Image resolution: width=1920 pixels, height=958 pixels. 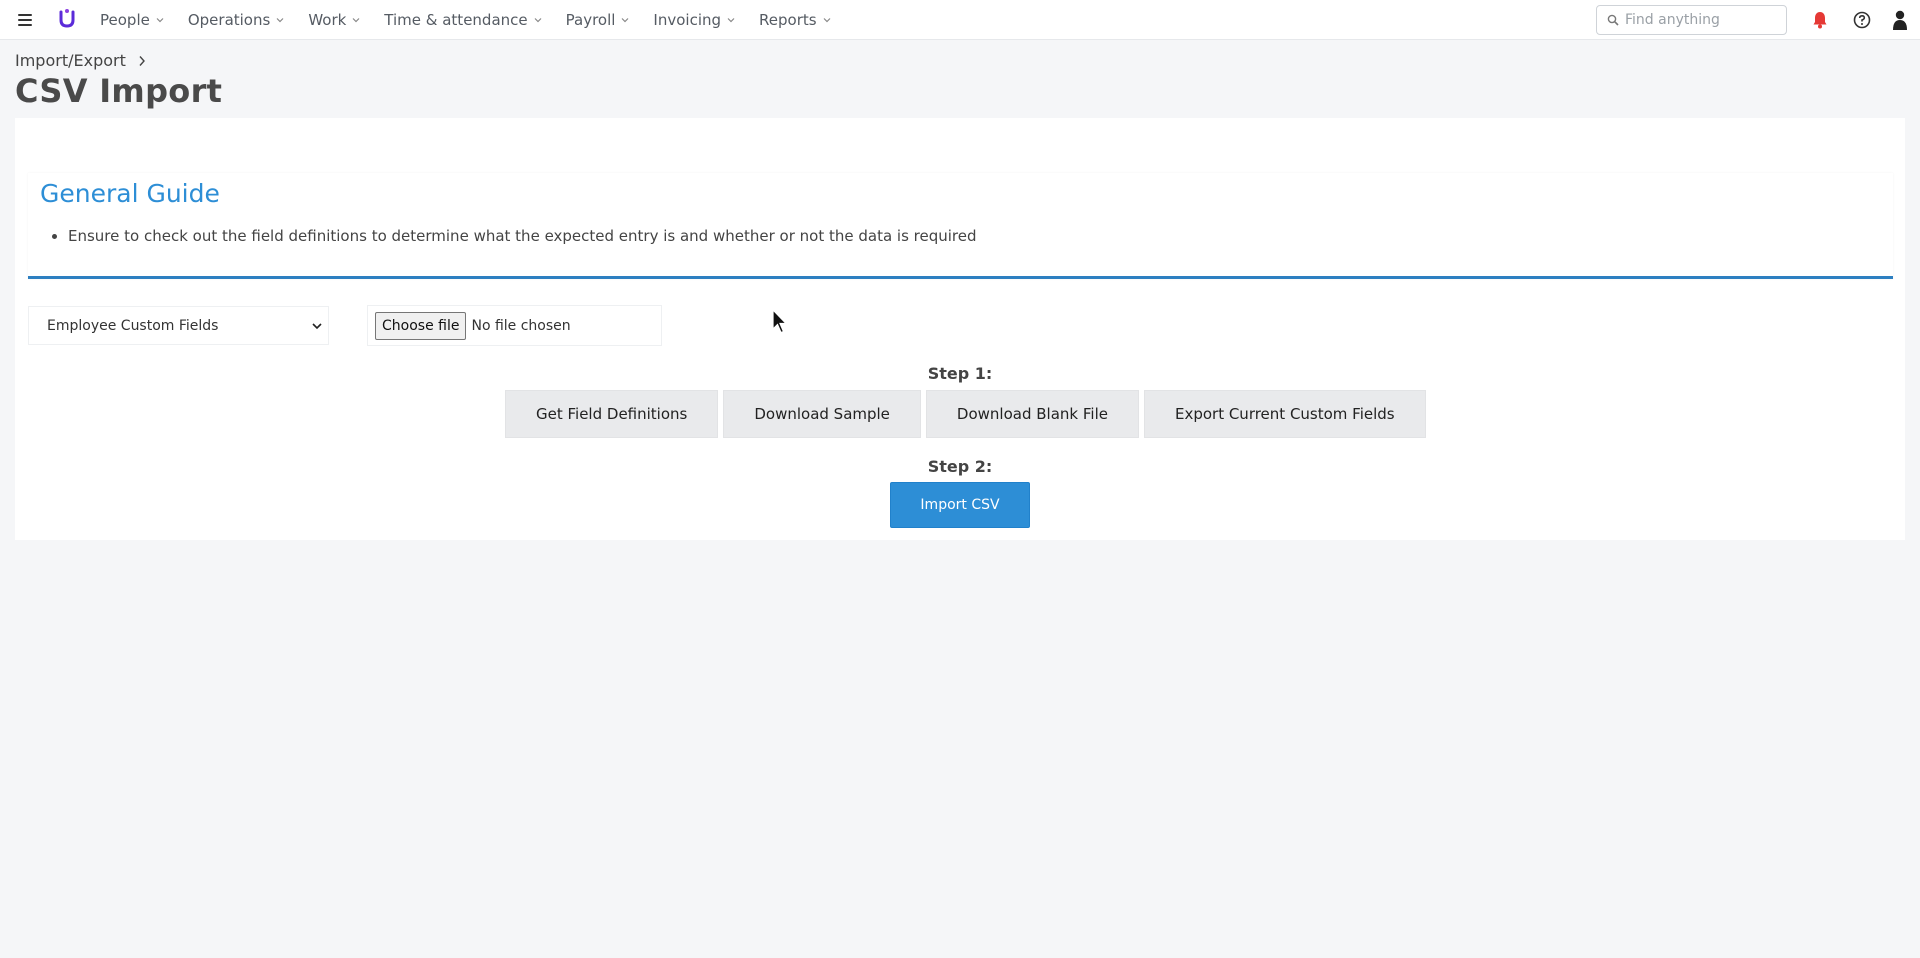 What do you see at coordinates (822, 414) in the screenshot?
I see `download-sample-button: Download Sample` at bounding box center [822, 414].